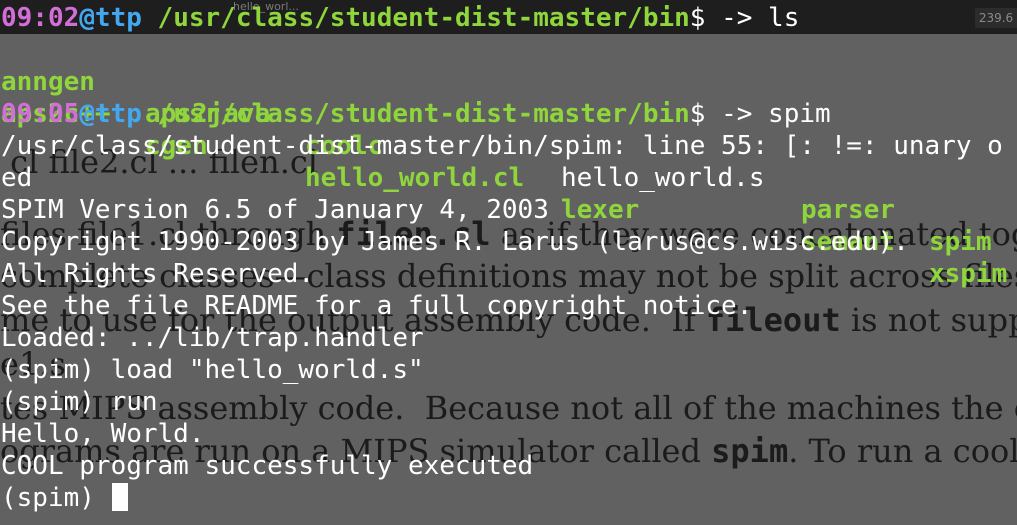 The width and height of the screenshot is (1017, 525). What do you see at coordinates (960, 242) in the screenshot?
I see `ls-entry: spim` at bounding box center [960, 242].